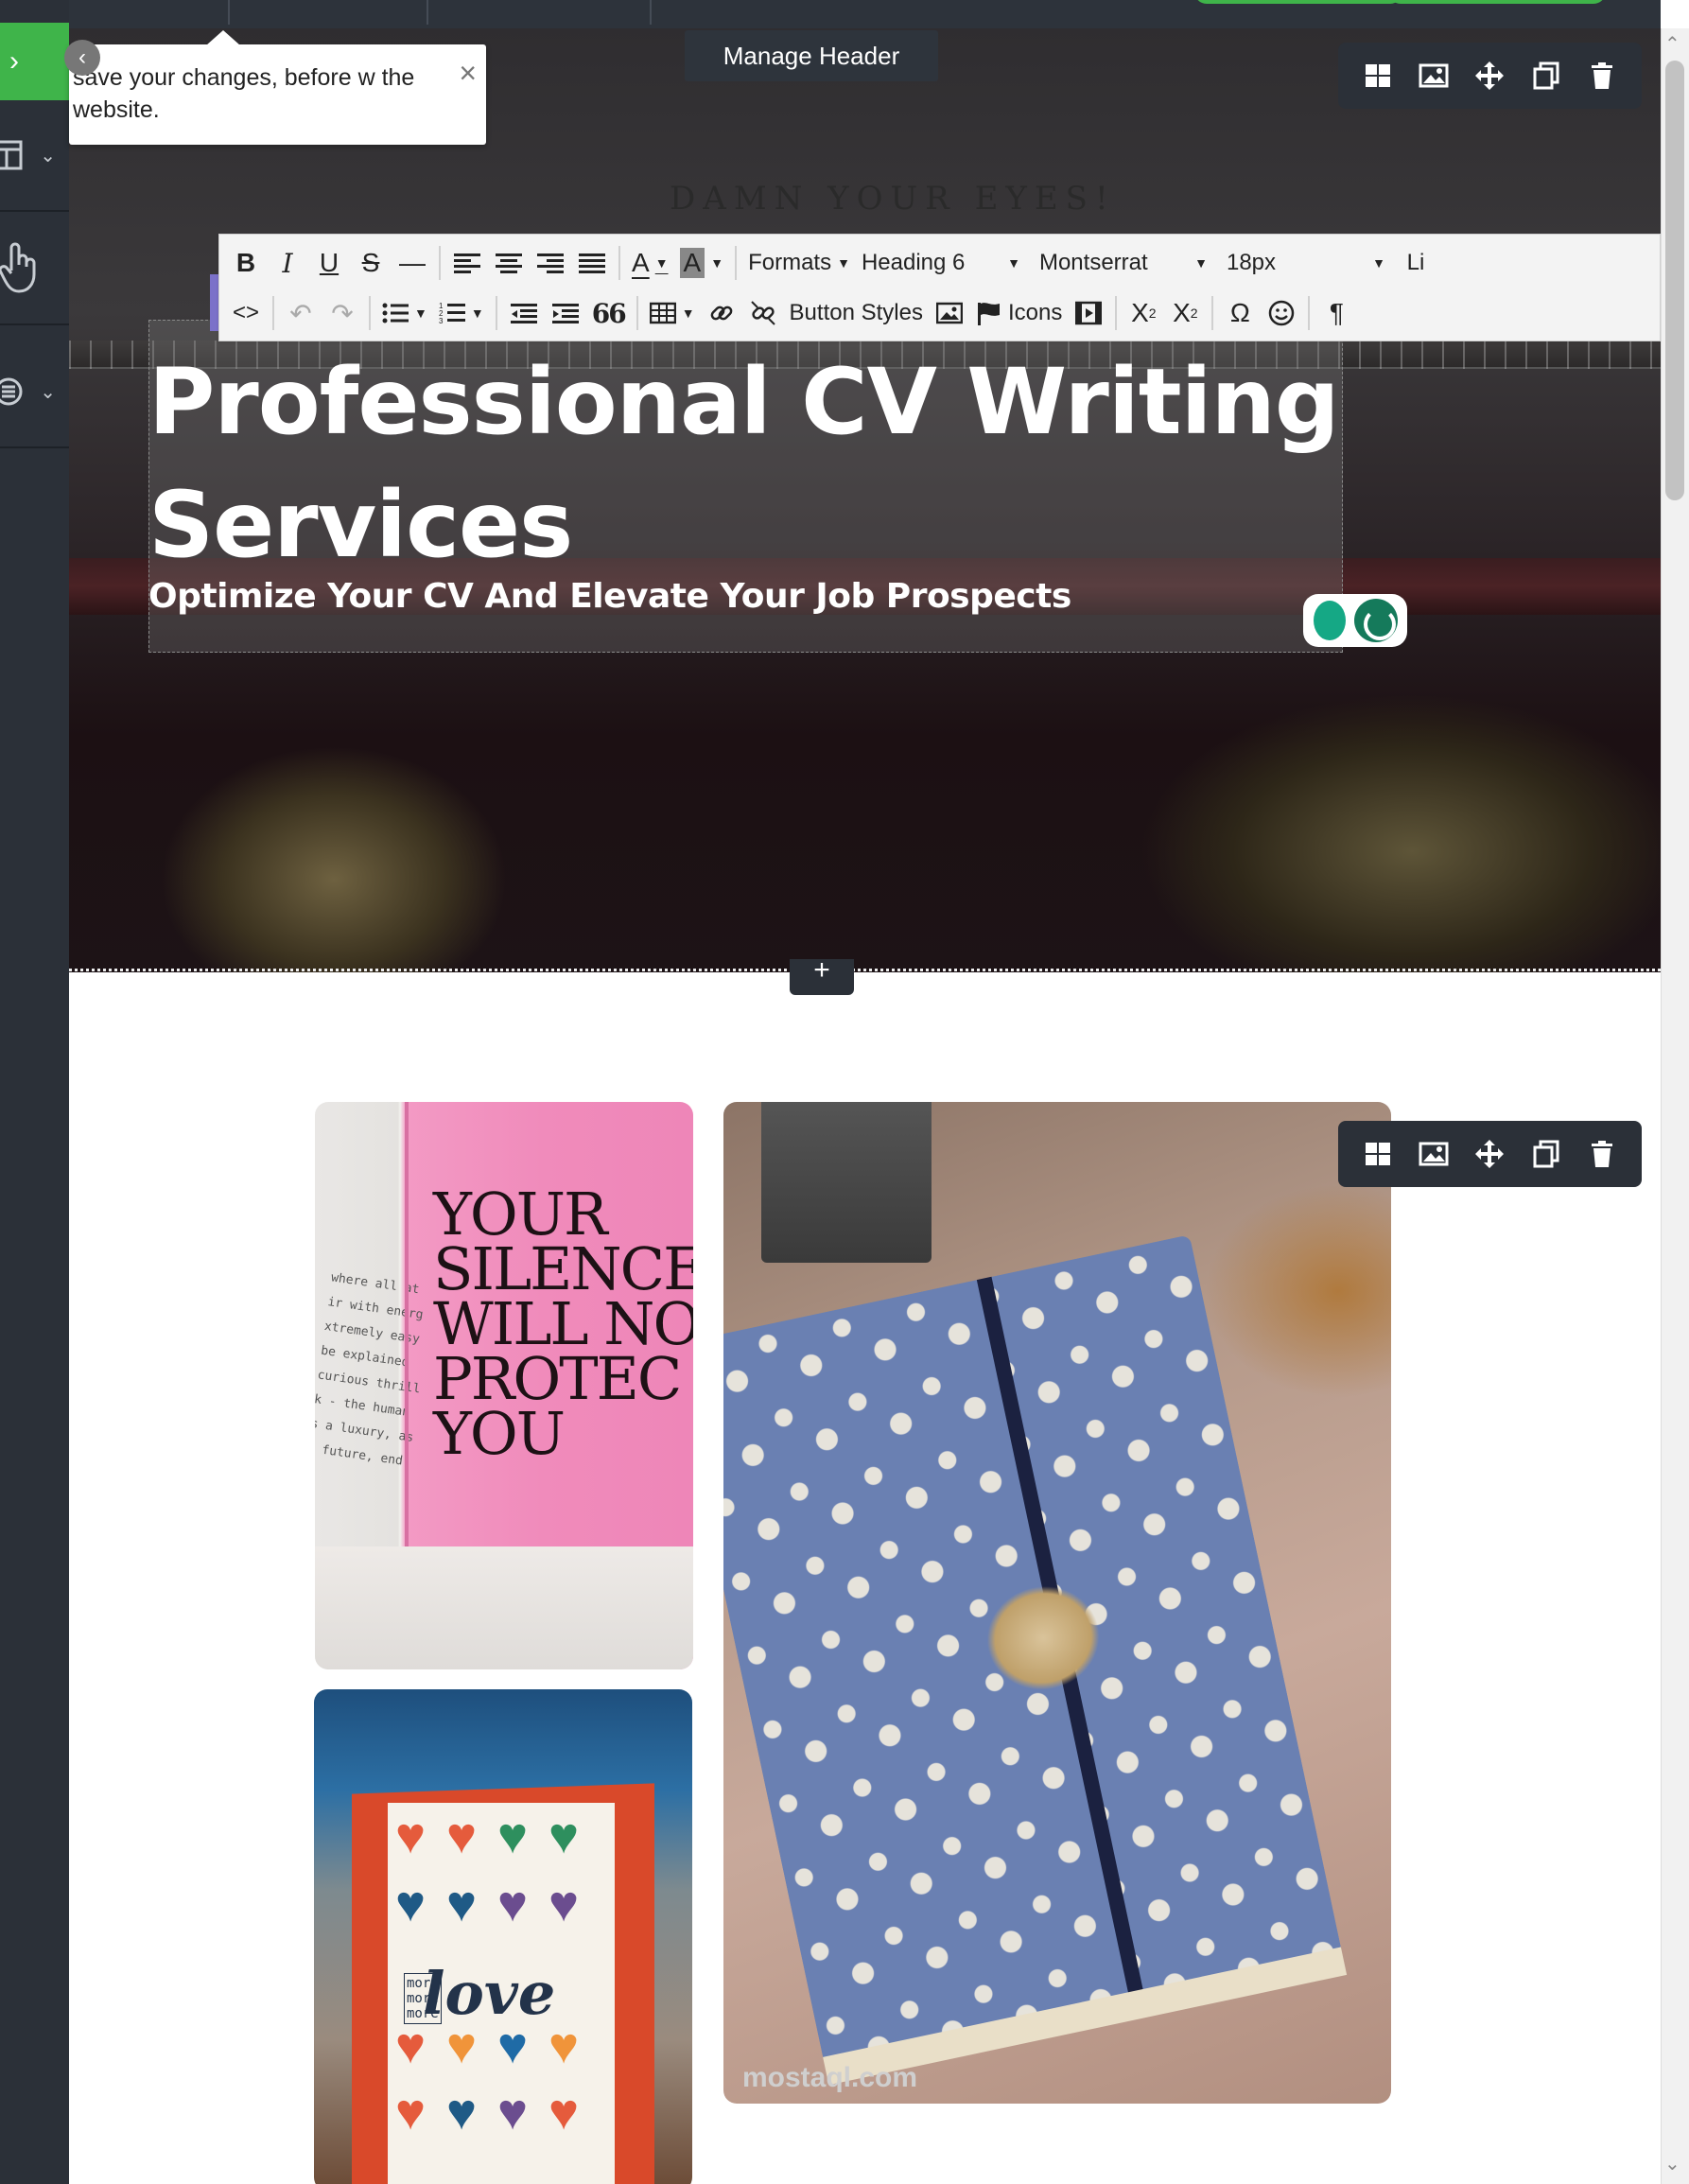 The width and height of the screenshot is (1689, 2184). What do you see at coordinates (343, 313) in the screenshot?
I see `redo-button: ↷` at bounding box center [343, 313].